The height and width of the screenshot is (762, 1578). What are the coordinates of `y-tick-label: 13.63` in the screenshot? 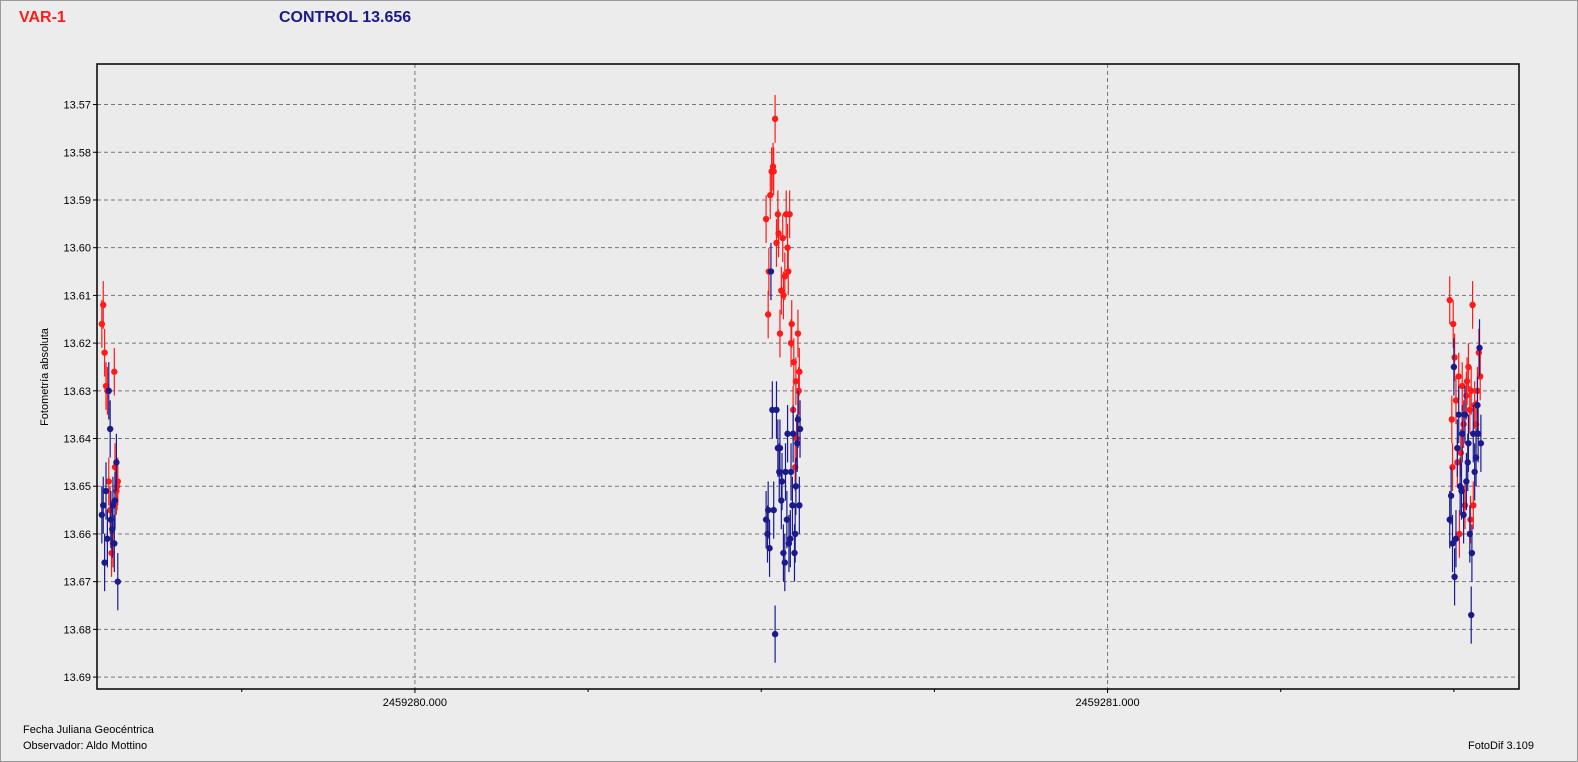 It's located at (77, 392).